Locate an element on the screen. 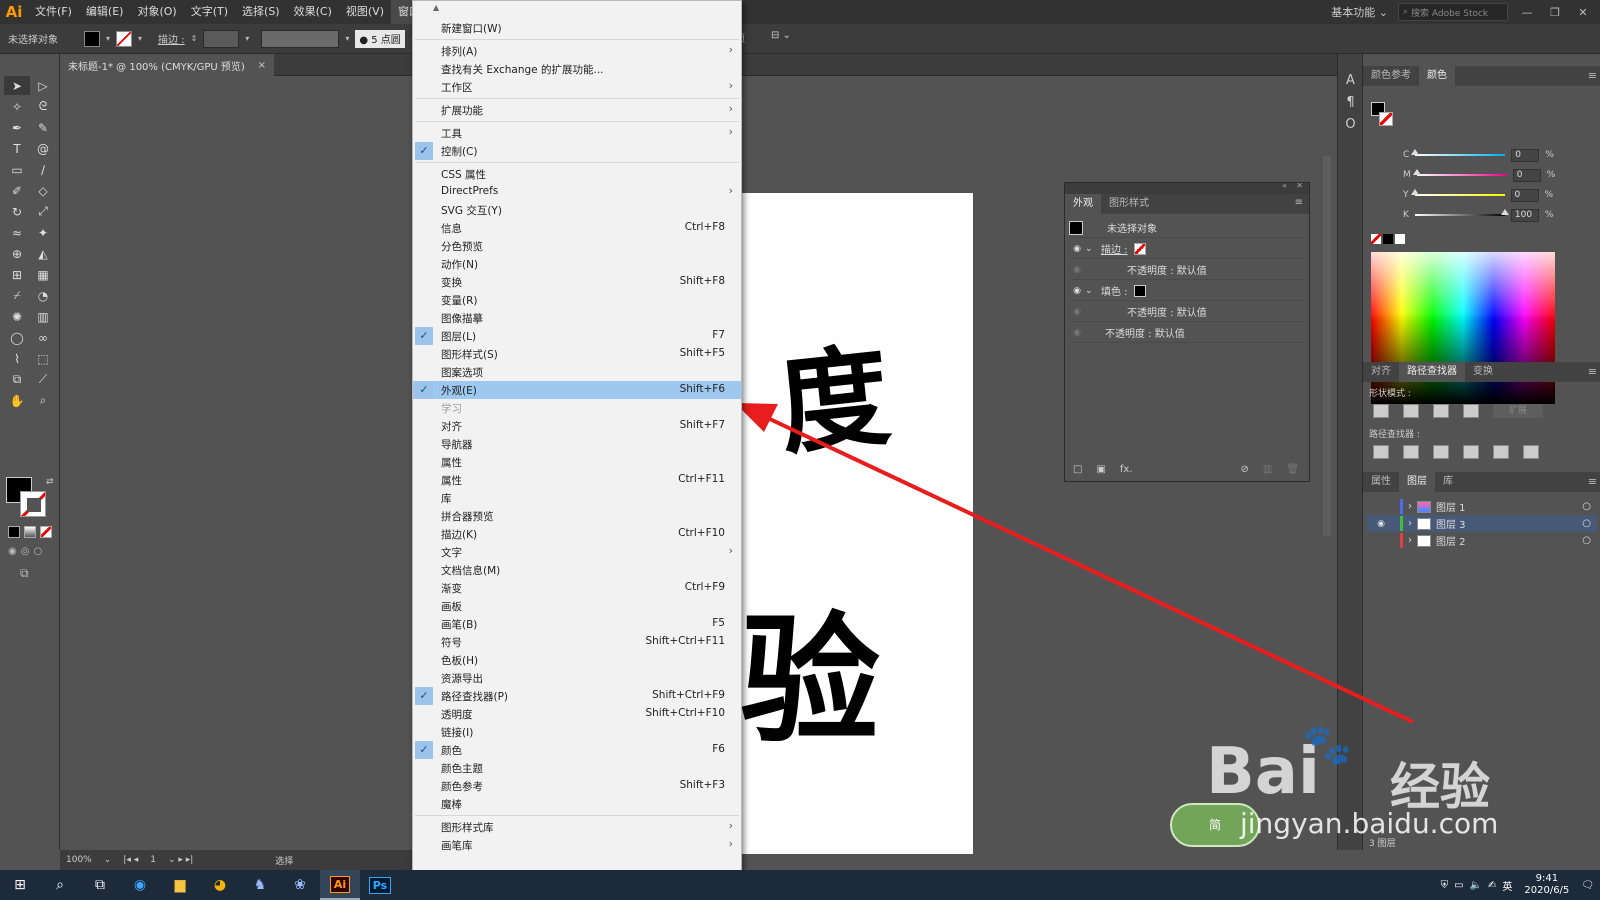 The width and height of the screenshot is (1600, 900). app-icon: ♞ is located at coordinates (260, 885).